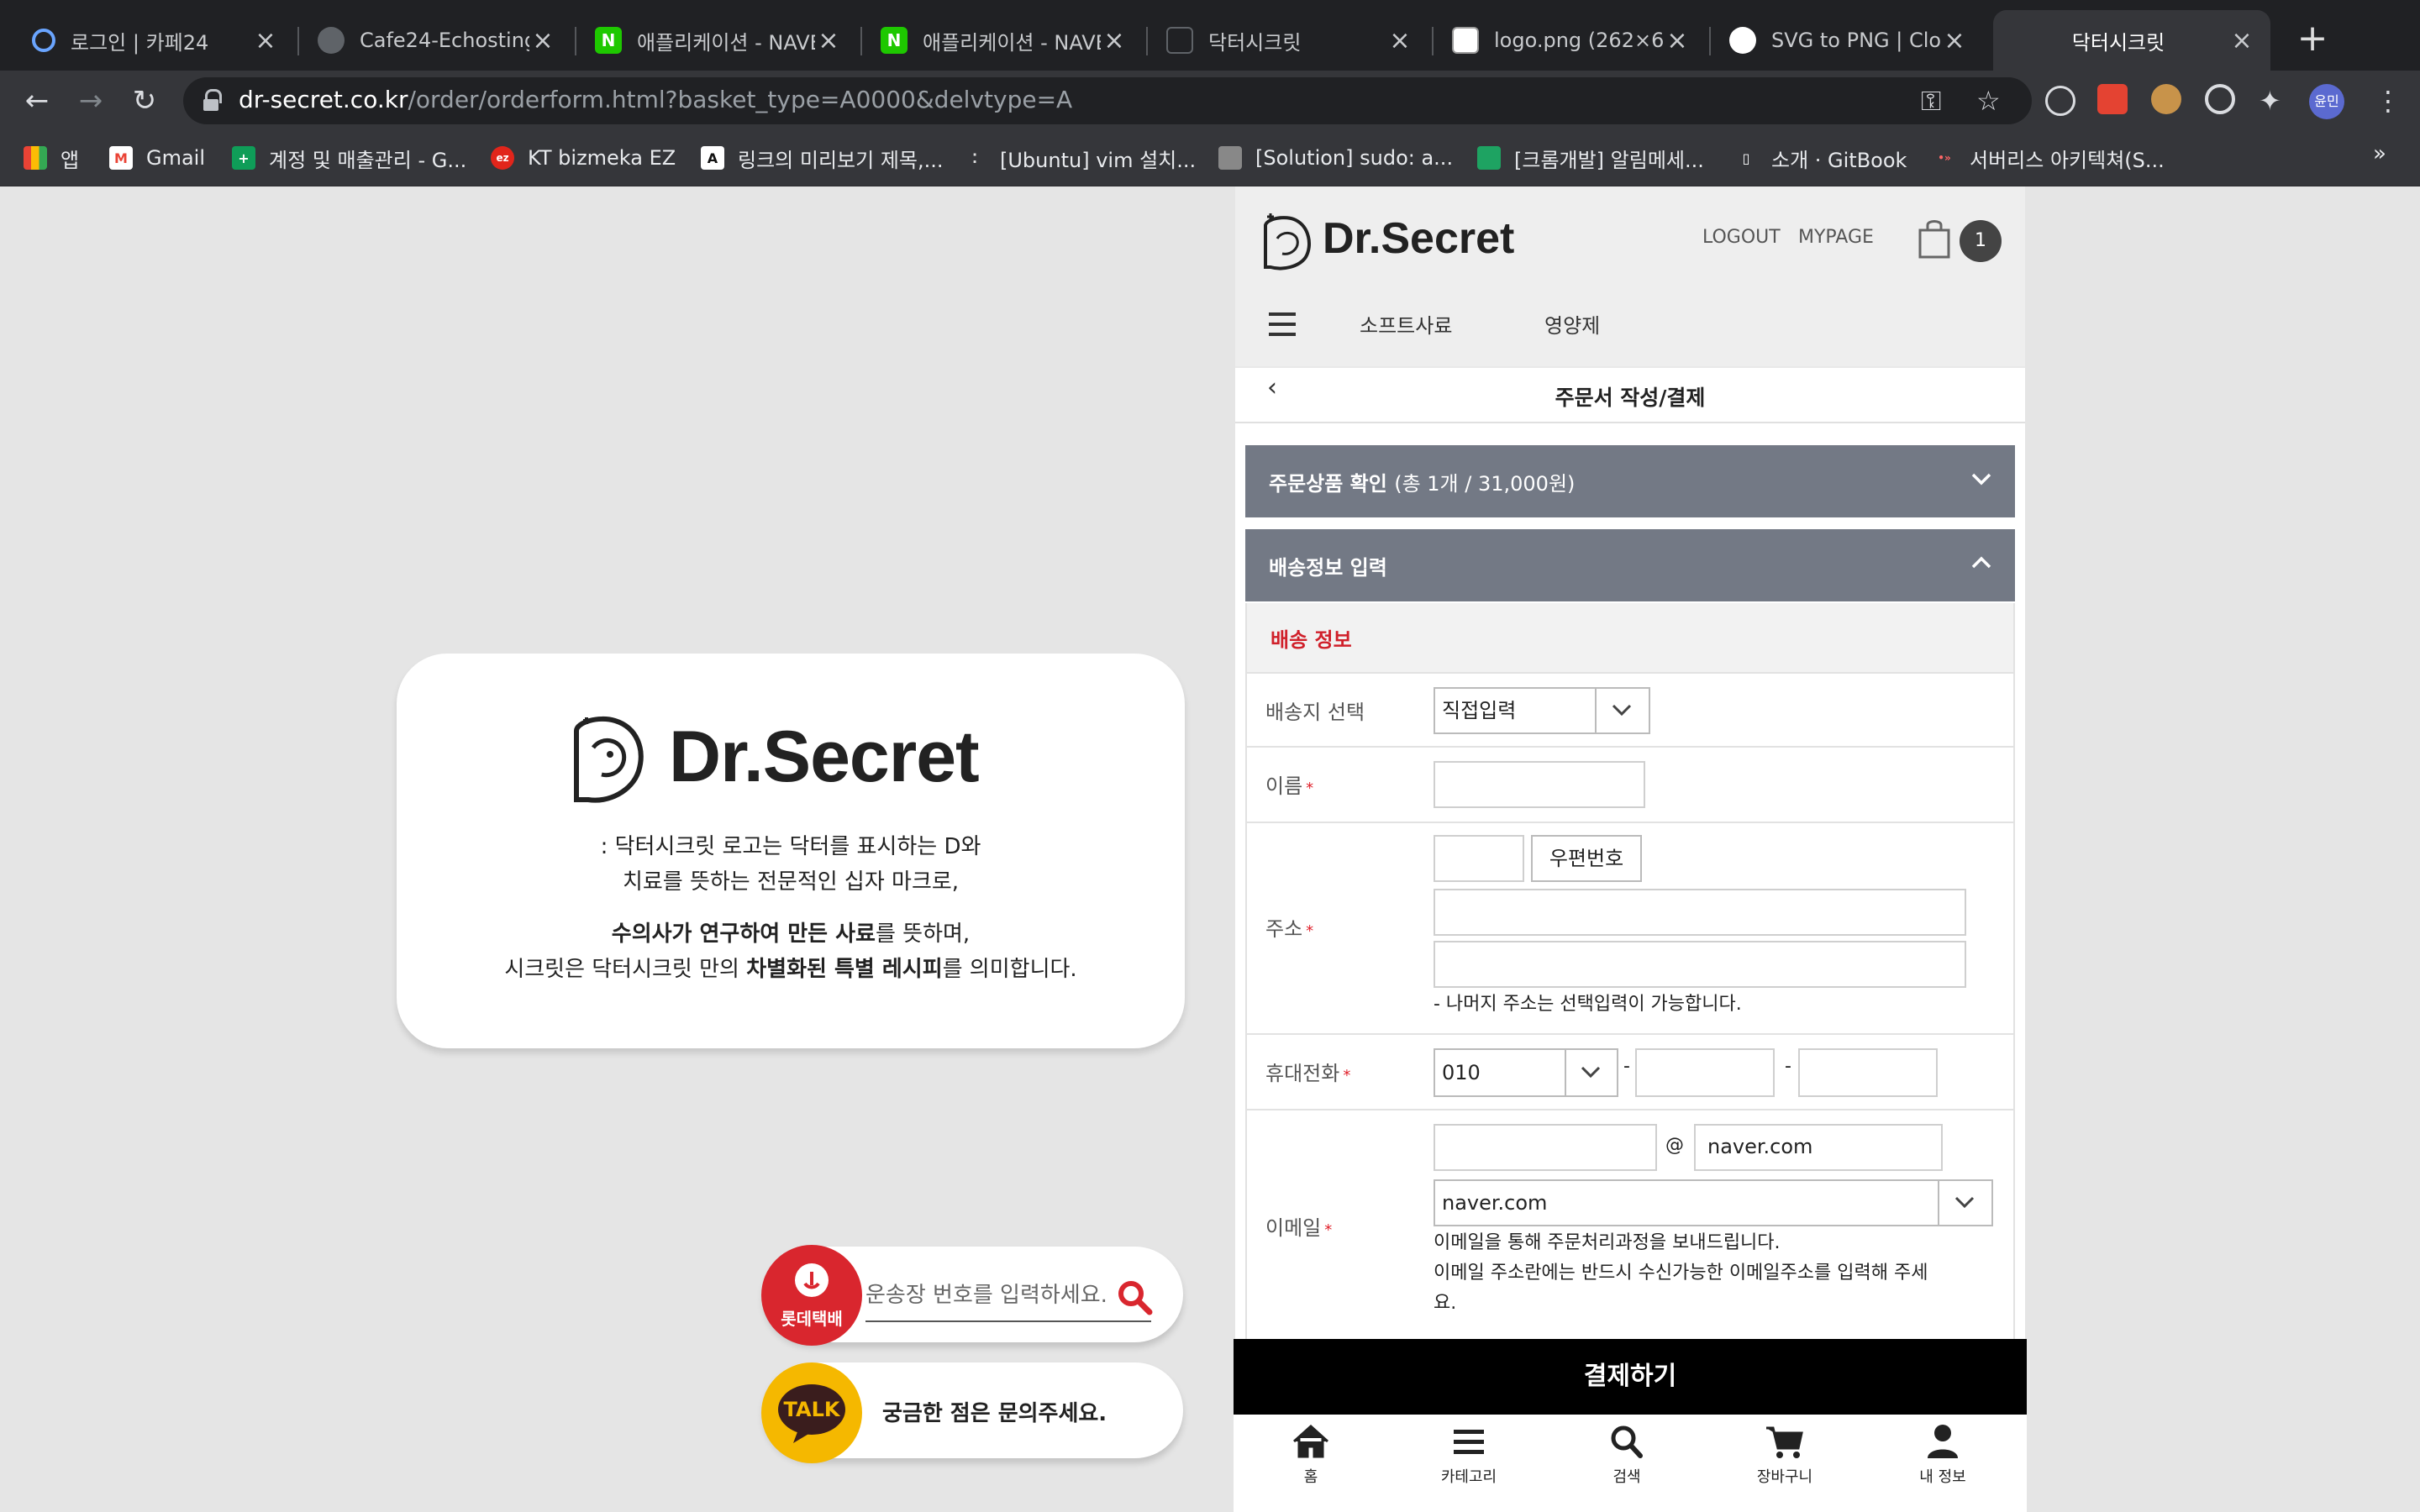 The image size is (2420, 1512). I want to click on chevron-up-icon, so click(1981, 562).